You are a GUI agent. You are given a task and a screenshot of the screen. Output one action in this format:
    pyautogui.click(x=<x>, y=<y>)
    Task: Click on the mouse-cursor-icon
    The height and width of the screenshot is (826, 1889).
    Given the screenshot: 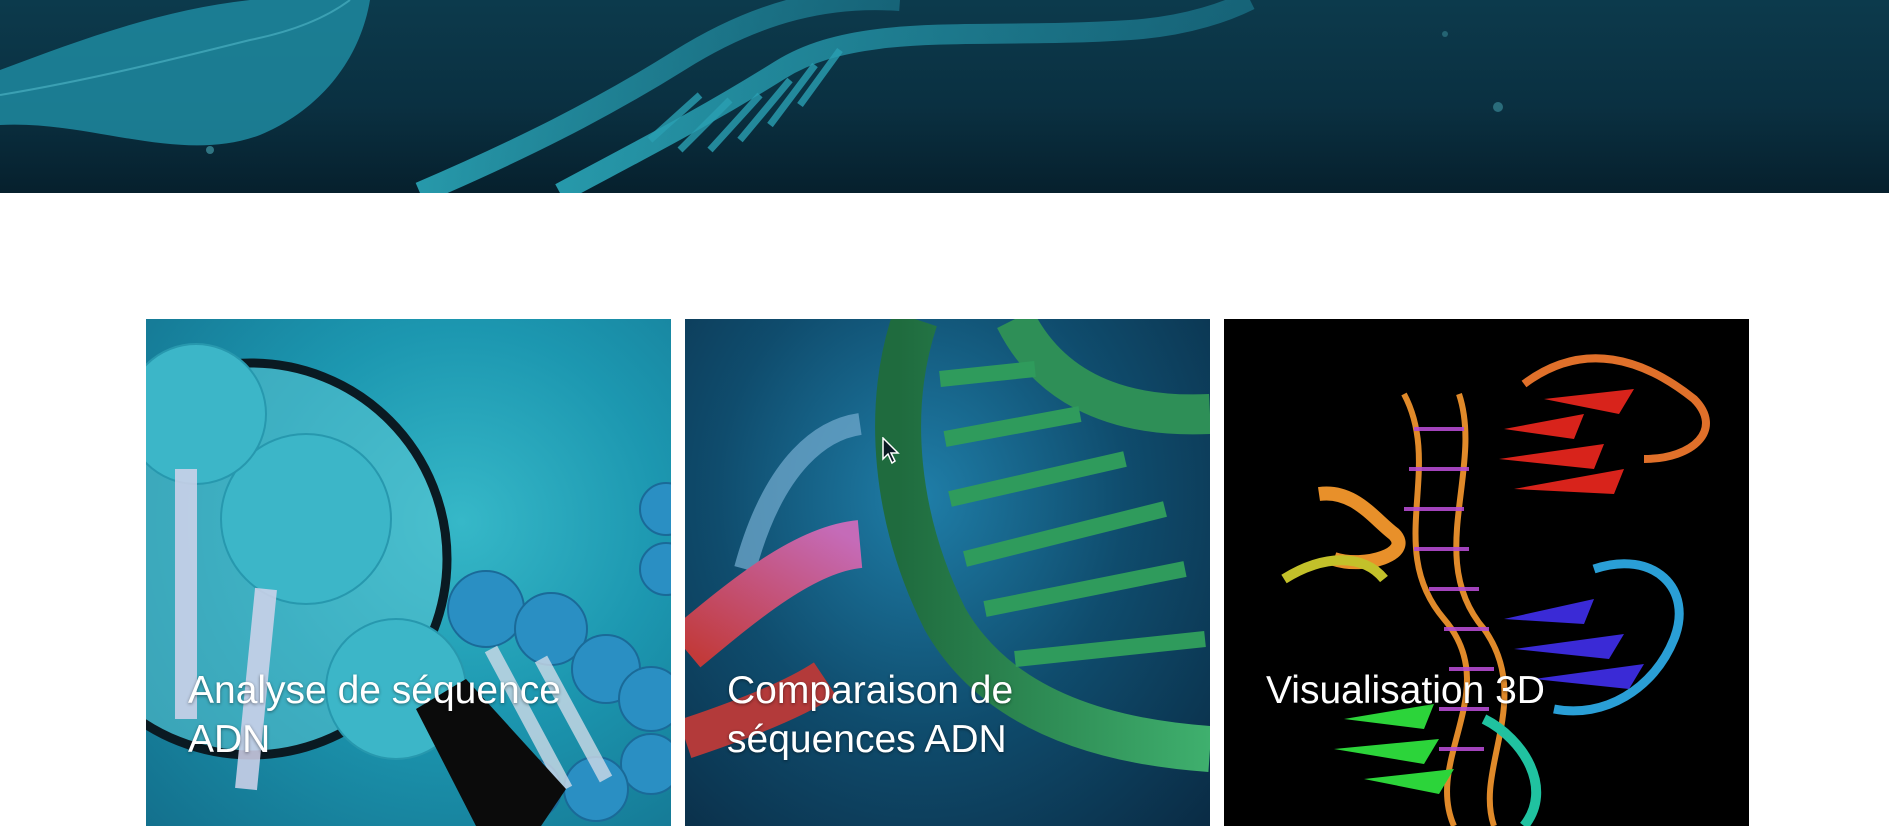 What is the action you would take?
    pyautogui.click(x=891, y=451)
    